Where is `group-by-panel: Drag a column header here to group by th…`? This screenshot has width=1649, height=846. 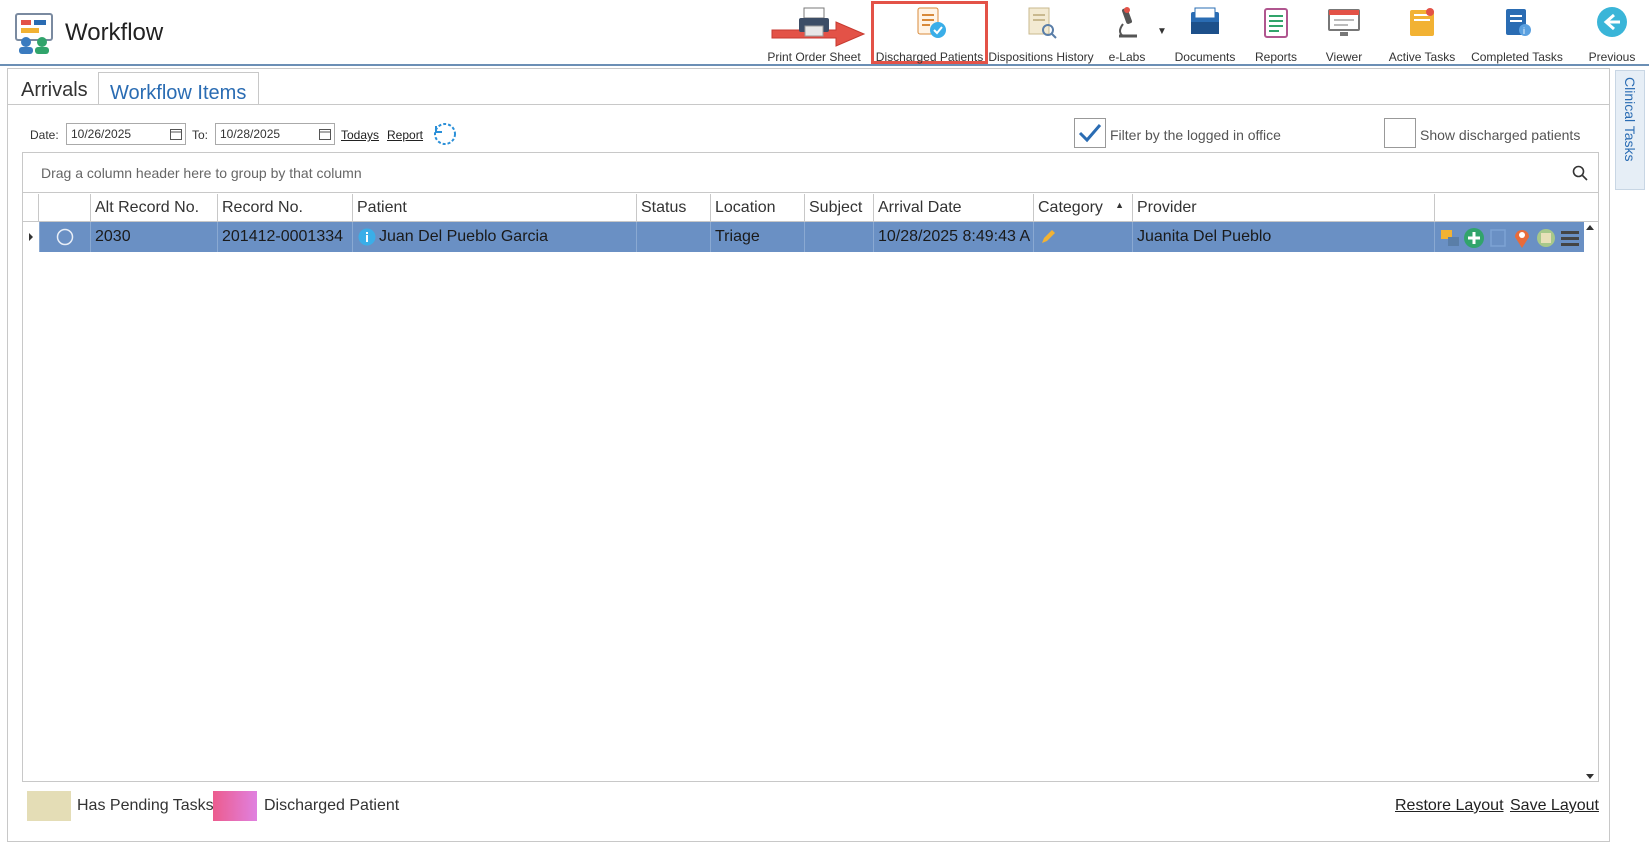 group-by-panel: Drag a column header here to group by th… is located at coordinates (810, 173).